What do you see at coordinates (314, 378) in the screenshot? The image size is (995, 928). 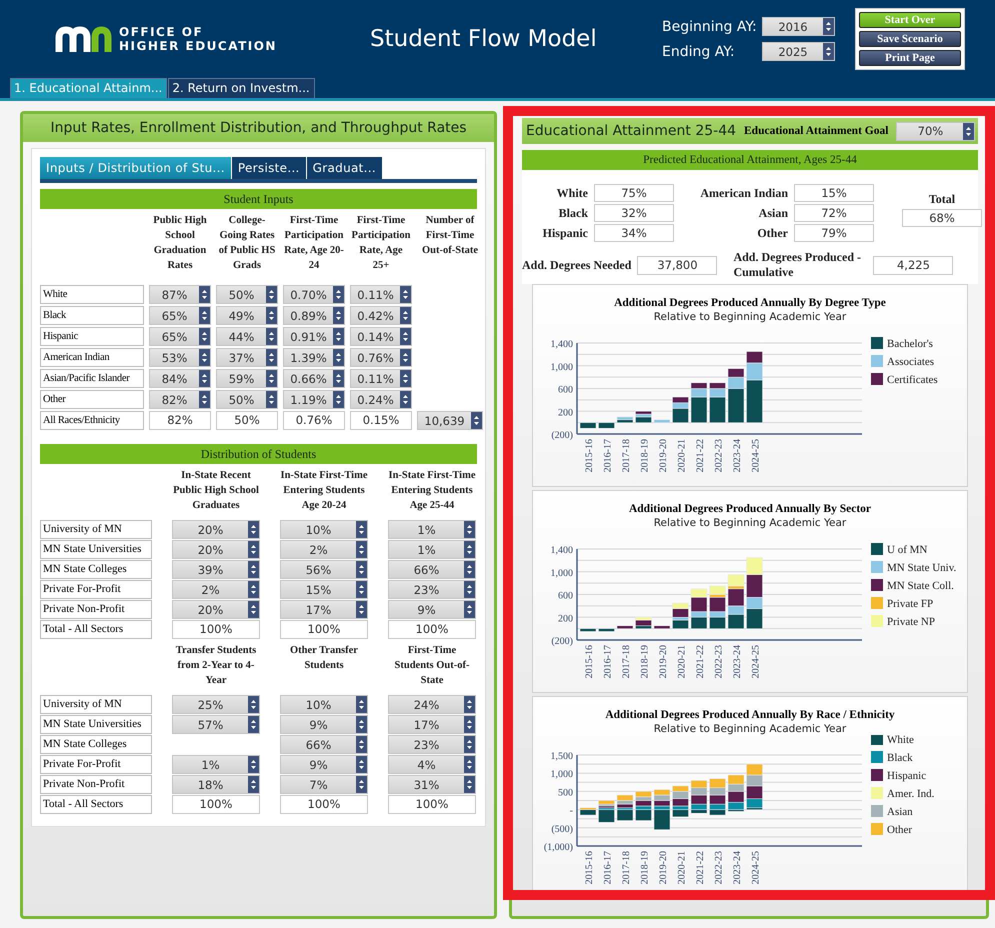 I see `spin-field: 0.66%` at bounding box center [314, 378].